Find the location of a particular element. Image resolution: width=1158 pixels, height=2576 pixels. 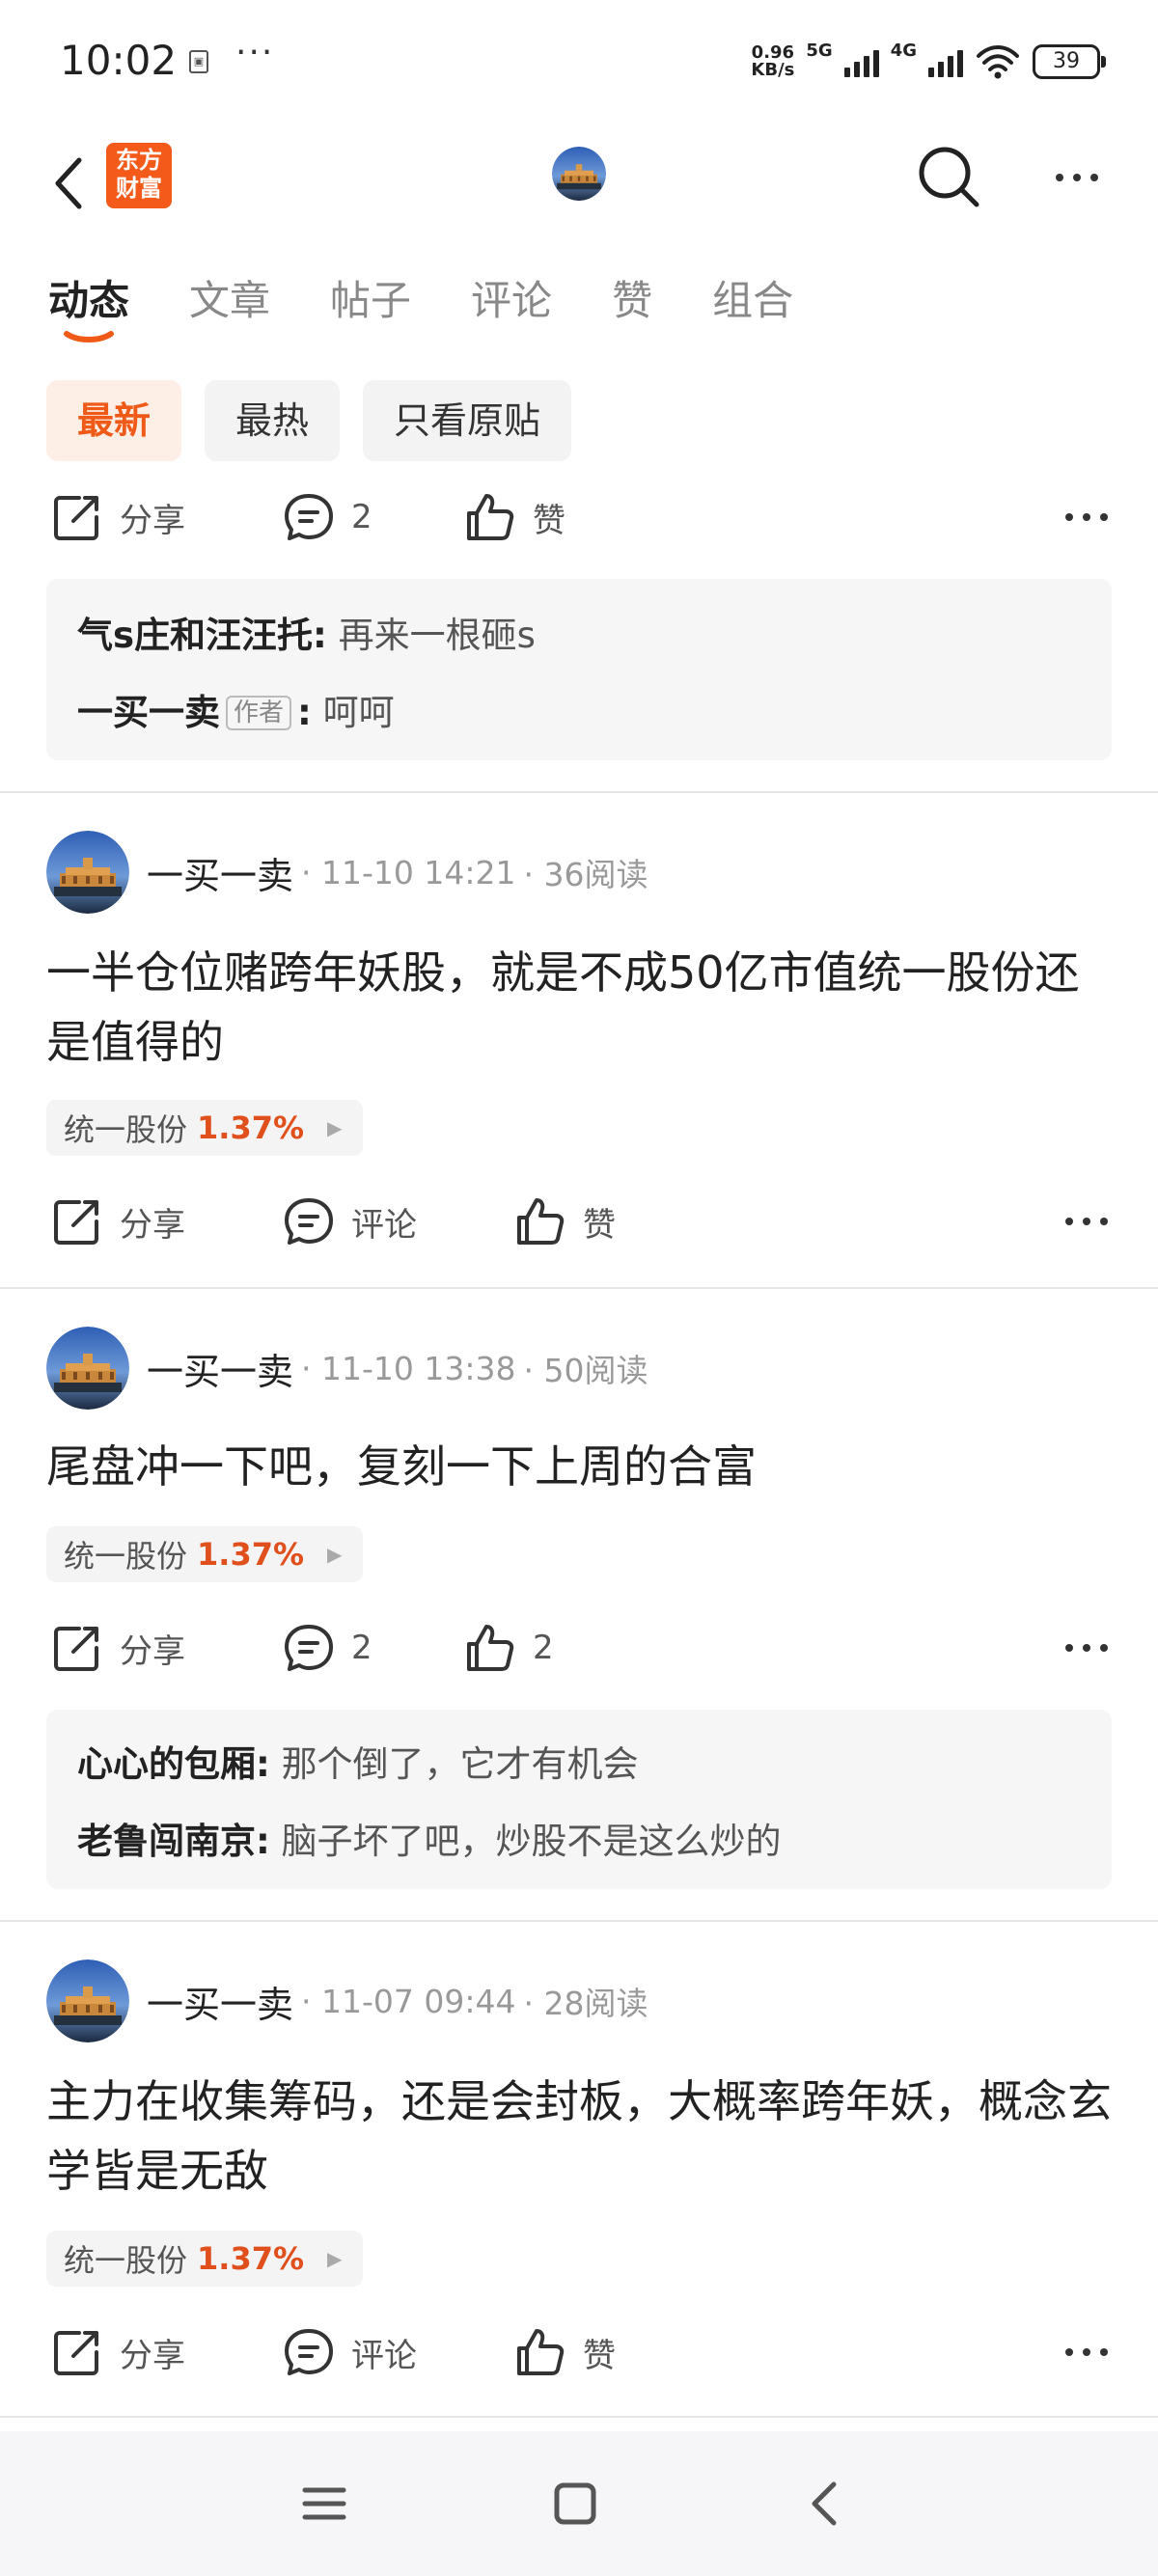

tab-likes: 赞 is located at coordinates (632, 297).